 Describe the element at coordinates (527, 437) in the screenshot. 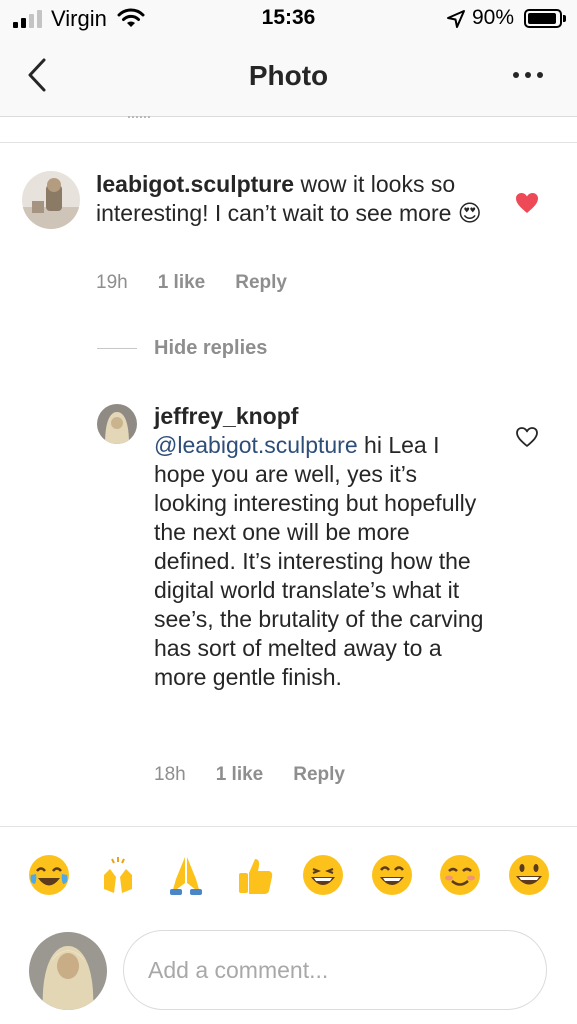

I see `heart-outline-icon` at that location.